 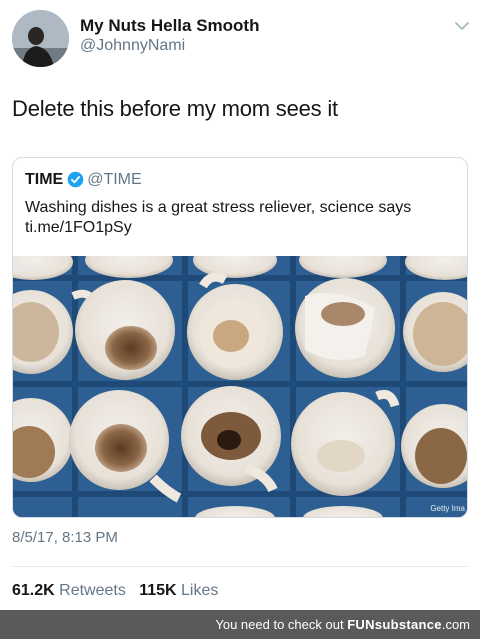 What do you see at coordinates (169, 26) in the screenshot?
I see `display-name: My Nuts Hella Smooth` at bounding box center [169, 26].